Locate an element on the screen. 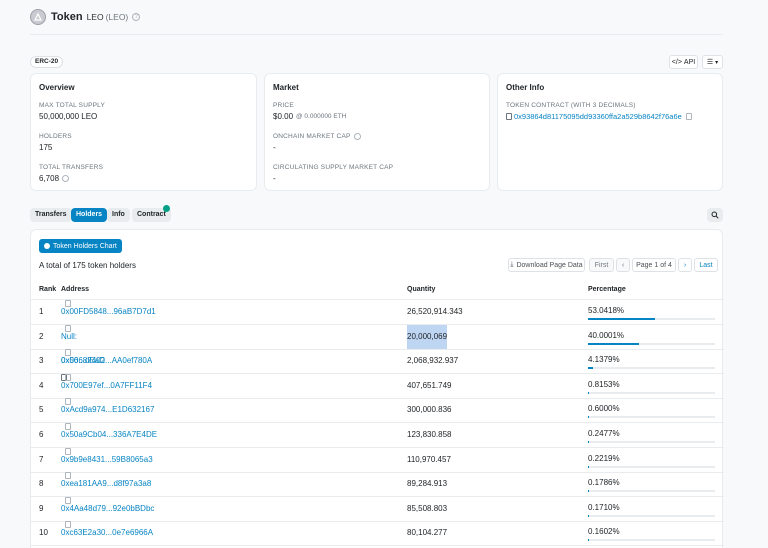 The height and width of the screenshot is (548, 768). quantity-value: 89,284.913 is located at coordinates (427, 484).